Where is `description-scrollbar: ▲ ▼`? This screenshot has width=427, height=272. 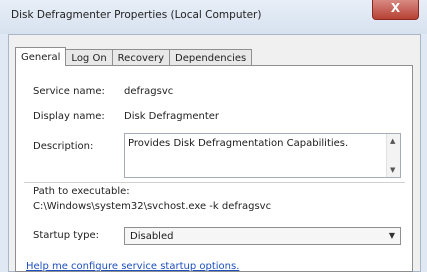
description-scrollbar: ▲ ▼ is located at coordinates (393, 155).